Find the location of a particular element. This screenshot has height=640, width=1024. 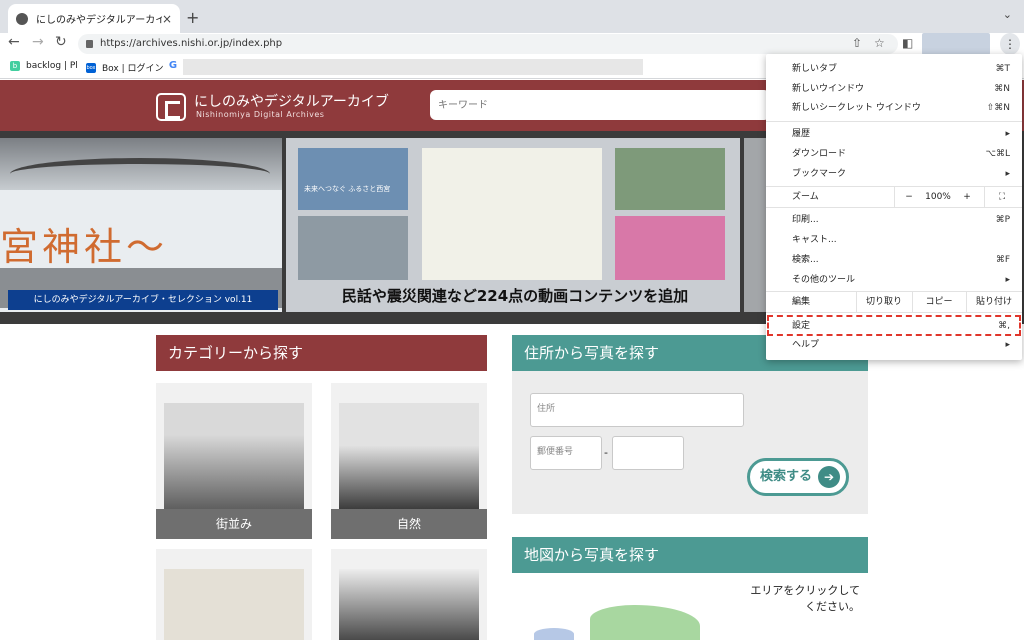

menu-item-new-tab: 新しいタブ ⌘T is located at coordinates (894, 69).